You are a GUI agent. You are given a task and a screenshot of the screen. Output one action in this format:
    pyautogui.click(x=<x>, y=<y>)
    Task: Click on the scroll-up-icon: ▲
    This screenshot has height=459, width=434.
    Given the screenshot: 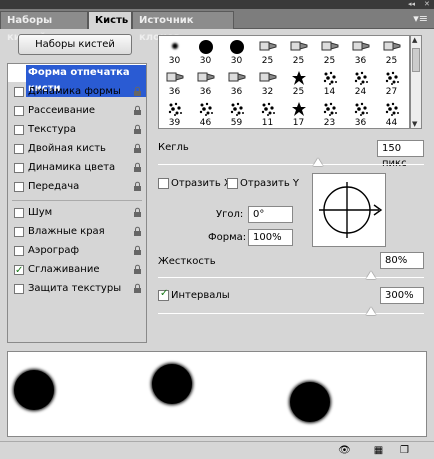 What is the action you would take?
    pyautogui.click(x=414, y=40)
    